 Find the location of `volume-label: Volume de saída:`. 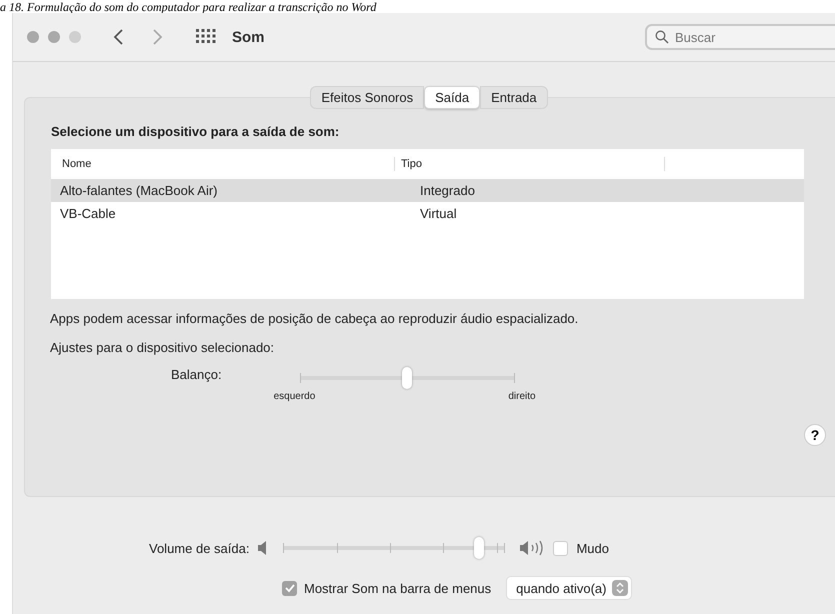

volume-label: Volume de saída: is located at coordinates (199, 548).